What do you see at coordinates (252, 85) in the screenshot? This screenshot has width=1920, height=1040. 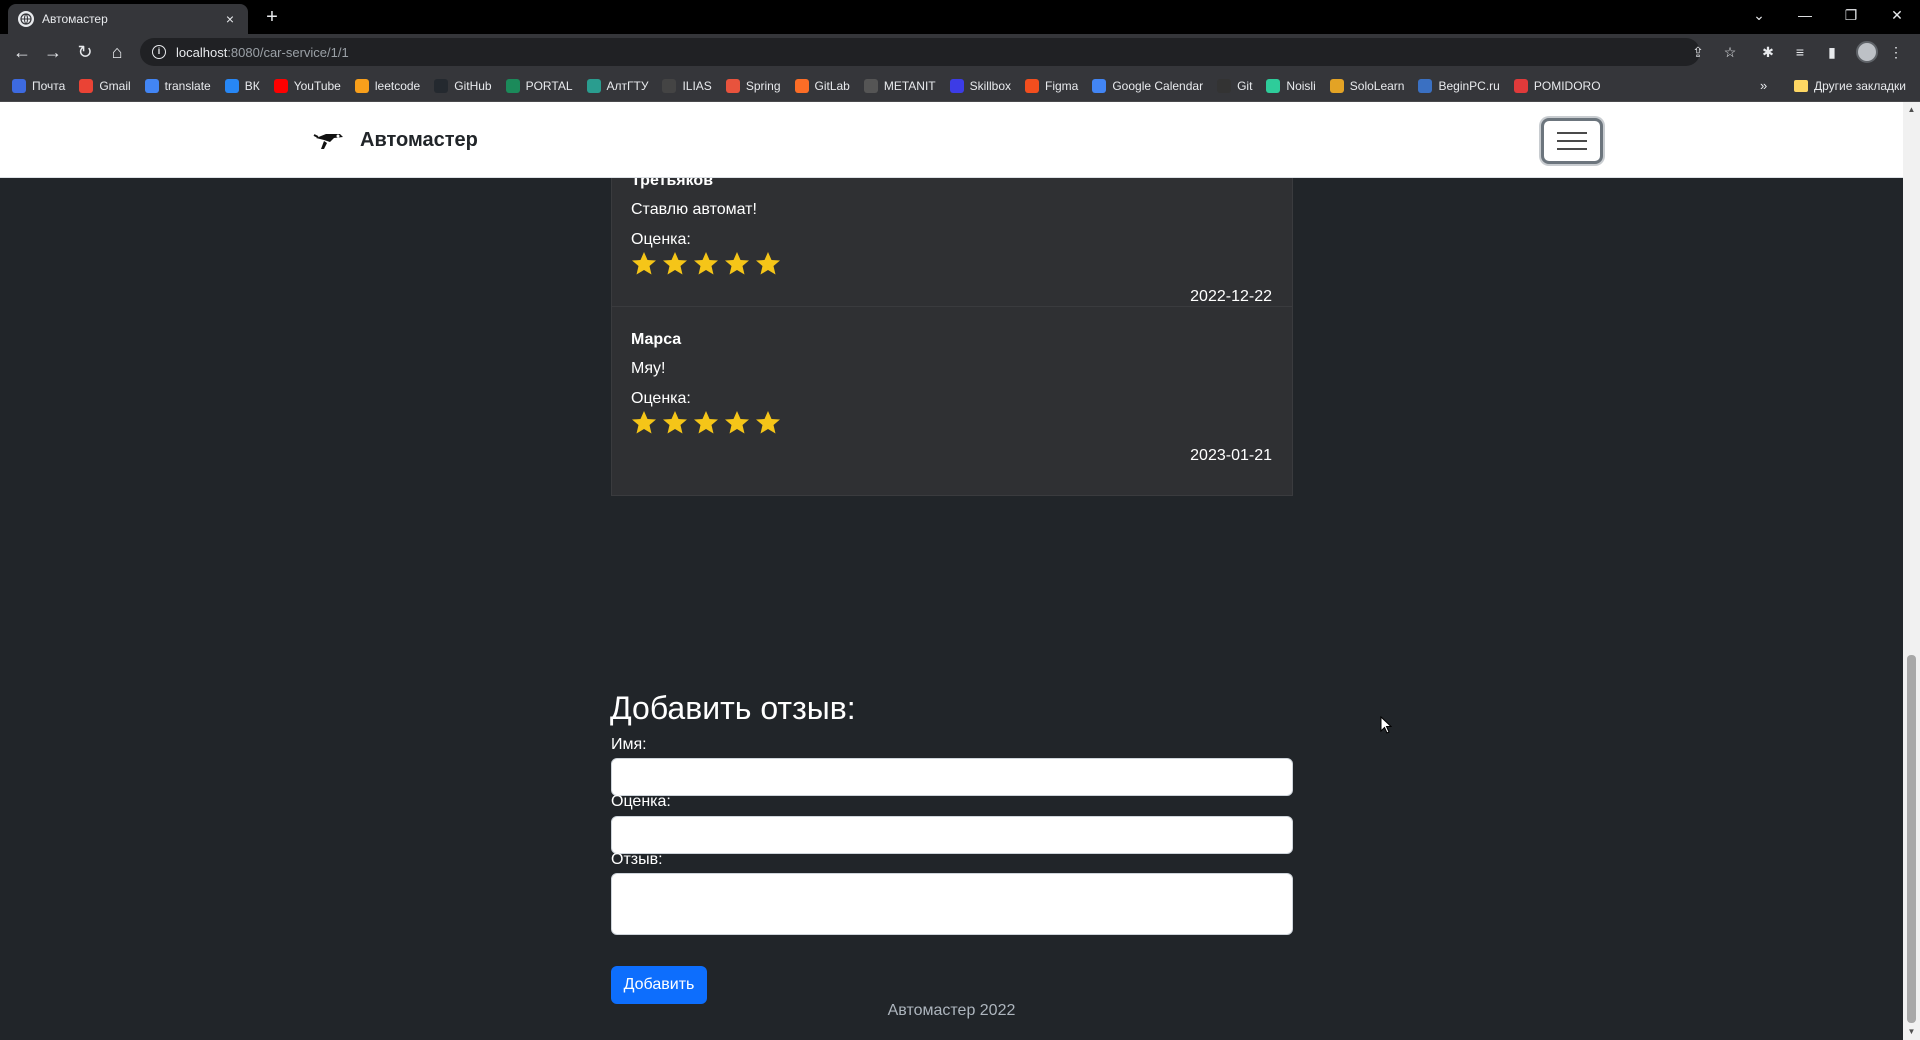 I see `bookmark-label: ВК` at bounding box center [252, 85].